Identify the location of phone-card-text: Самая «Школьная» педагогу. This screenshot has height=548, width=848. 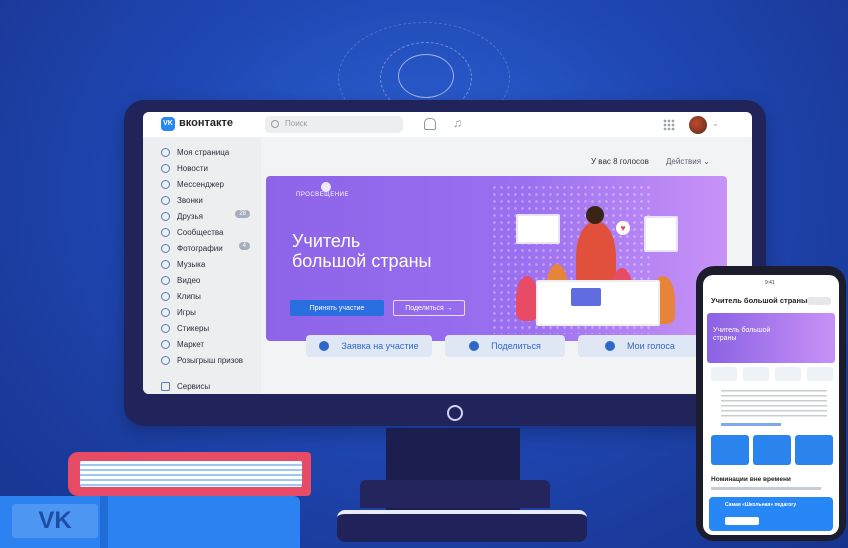
(761, 505).